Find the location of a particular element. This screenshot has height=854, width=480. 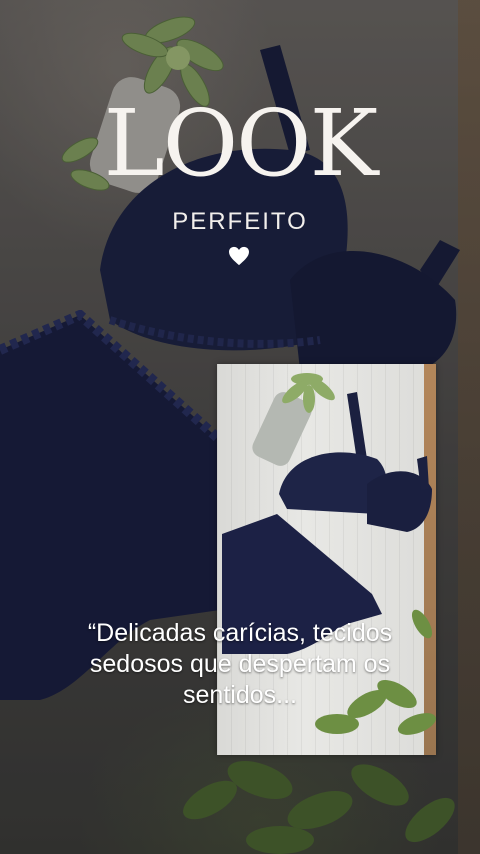

caption-line-2: sedosos que despertam os is located at coordinates (240, 664).